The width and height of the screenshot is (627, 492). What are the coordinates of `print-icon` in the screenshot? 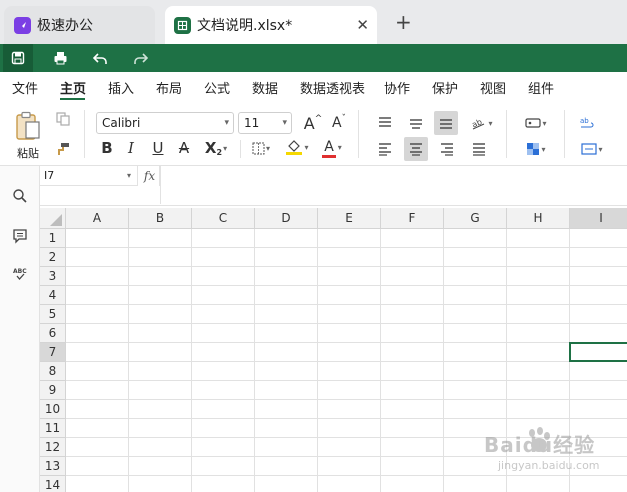 It's located at (60, 58).